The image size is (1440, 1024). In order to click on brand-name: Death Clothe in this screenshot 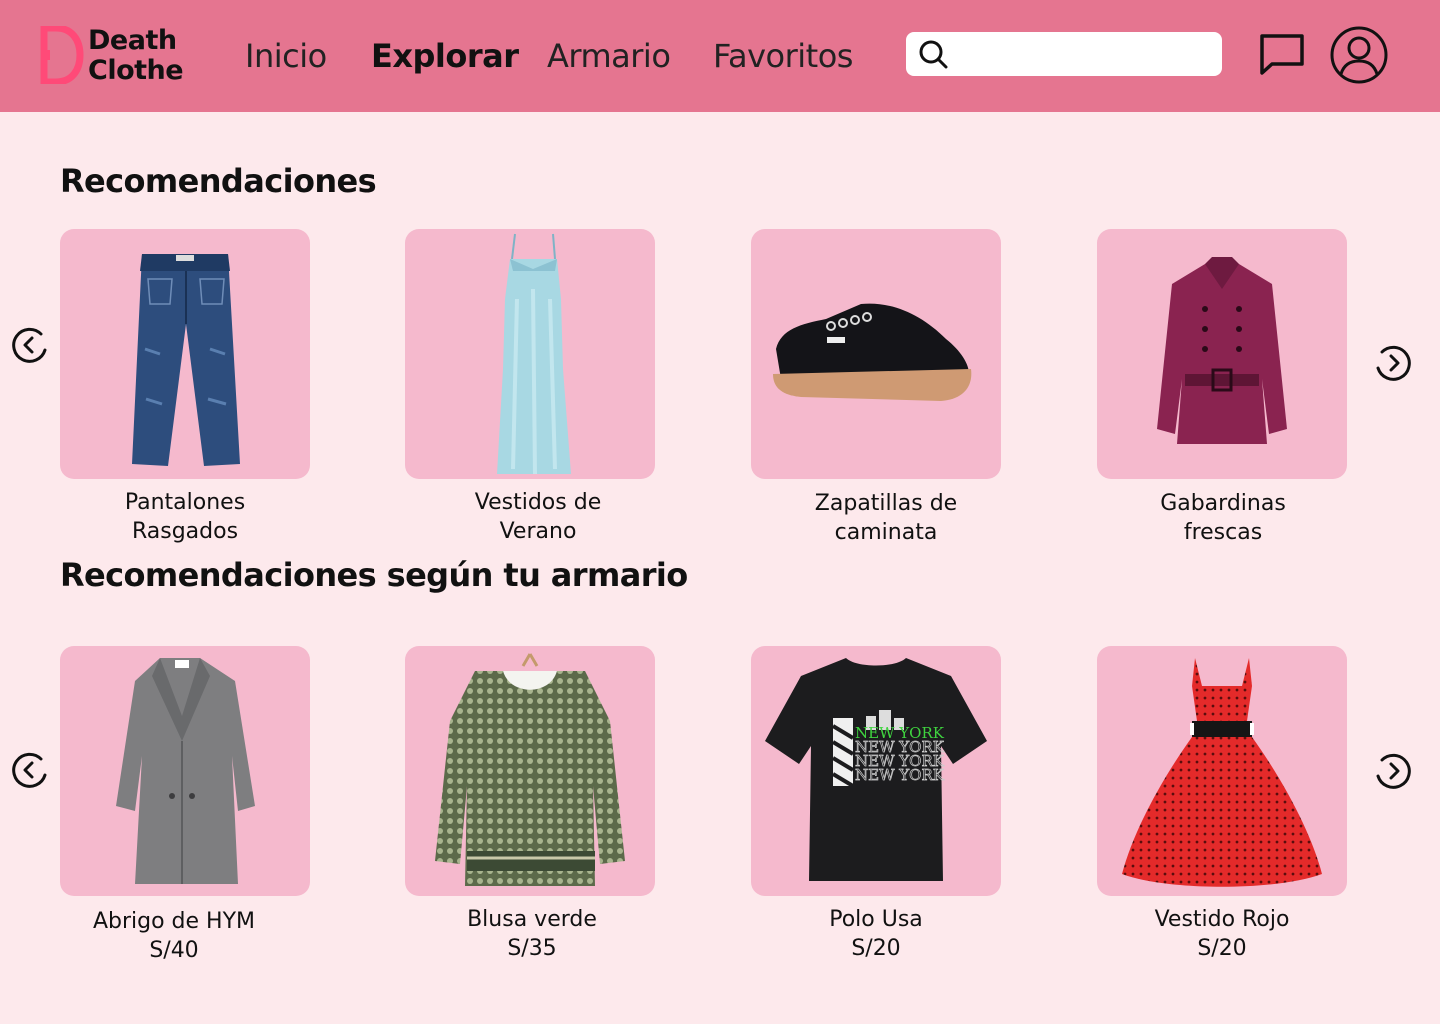, I will do `click(136, 55)`.